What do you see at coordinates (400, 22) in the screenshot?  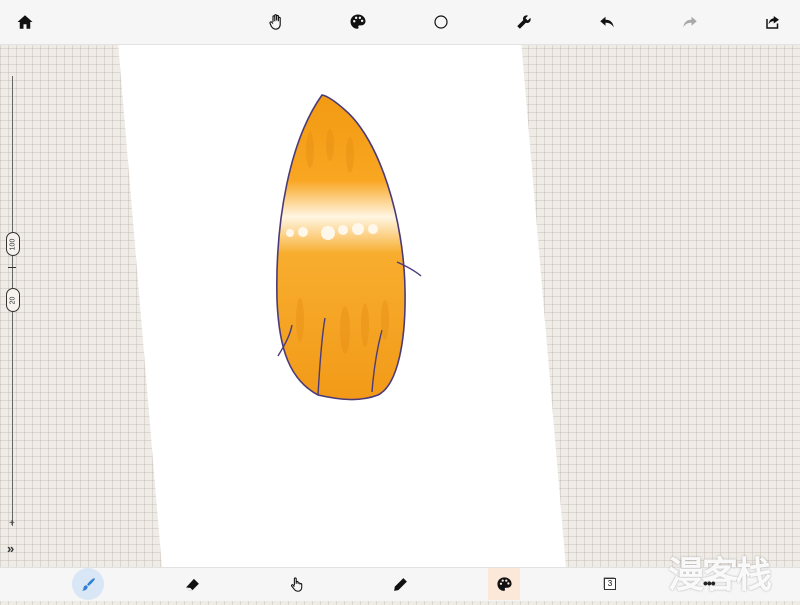 I see `top-toolbar` at bounding box center [400, 22].